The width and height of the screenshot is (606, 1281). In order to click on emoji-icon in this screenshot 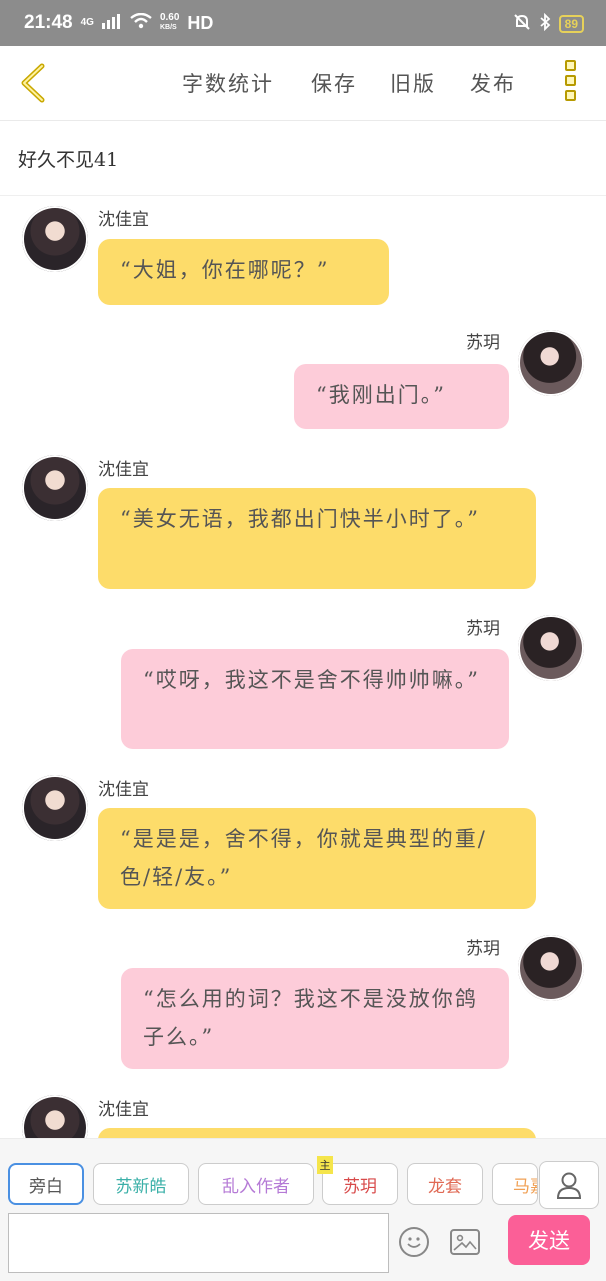, I will do `click(414, 1242)`.